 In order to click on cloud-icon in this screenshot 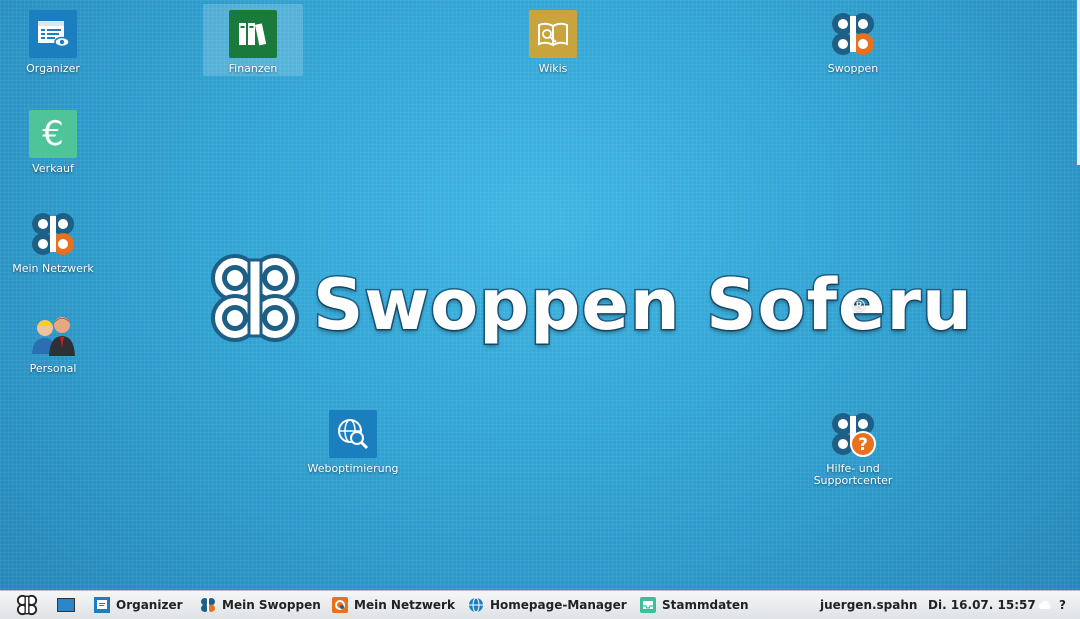, I will do `click(1045, 605)`.